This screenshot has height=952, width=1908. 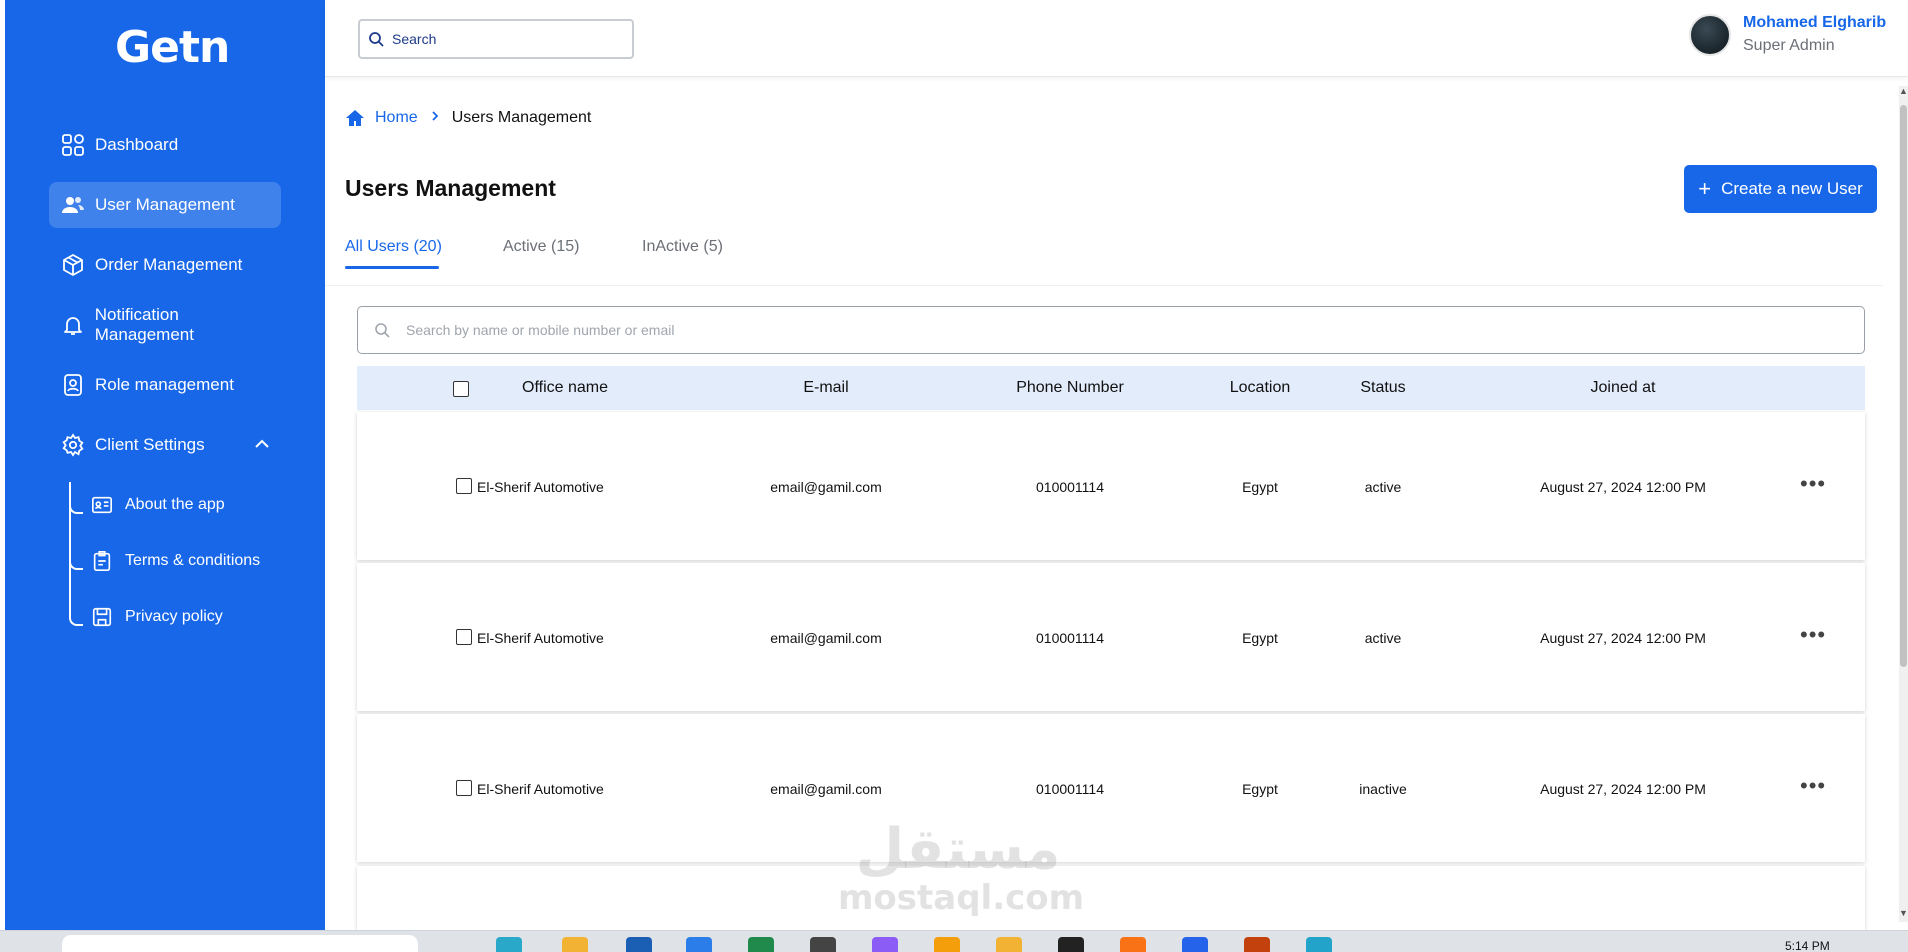 I want to click on bell-icon, so click(x=73, y=325).